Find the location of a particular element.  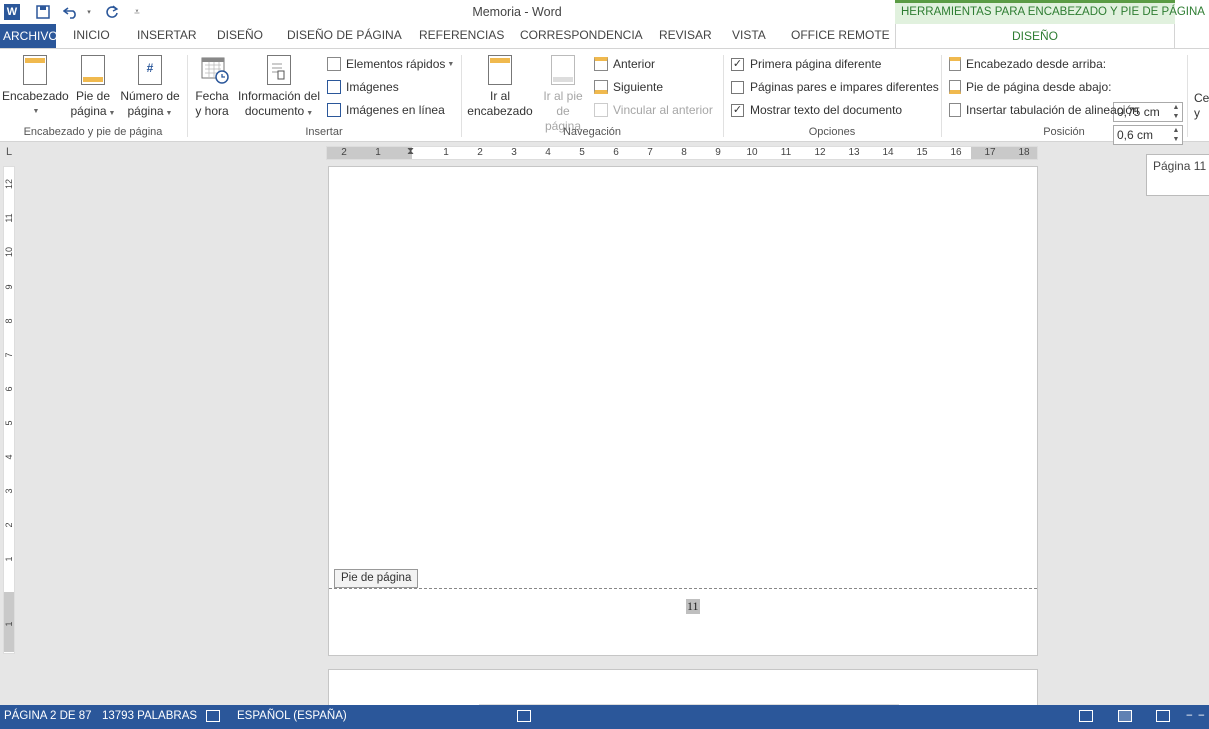

tab-office-remote: OFFICE REMOTE is located at coordinates (840, 35).